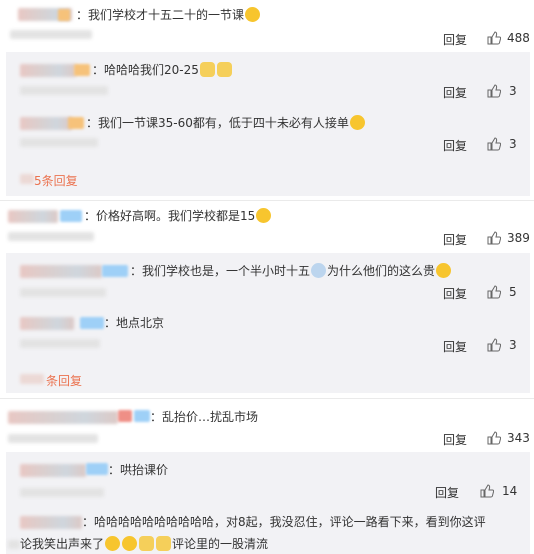 This screenshot has height=554, width=534. What do you see at coordinates (513, 292) in the screenshot?
I see `like-count: 5` at bounding box center [513, 292].